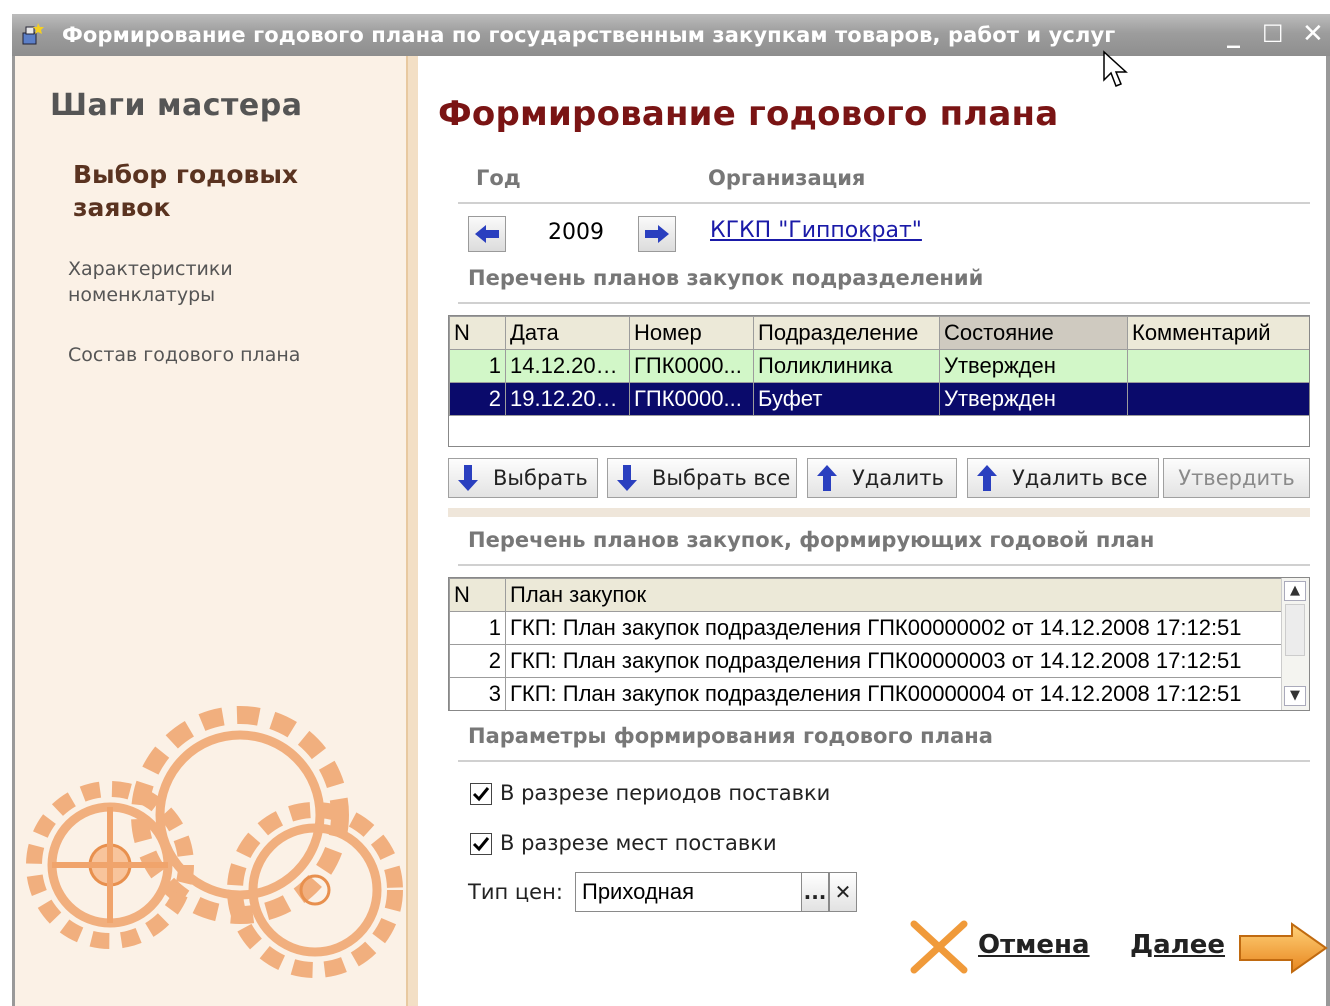 This screenshot has height=1006, width=1330. I want to click on price-type-clear-button: ✕, so click(843, 892).